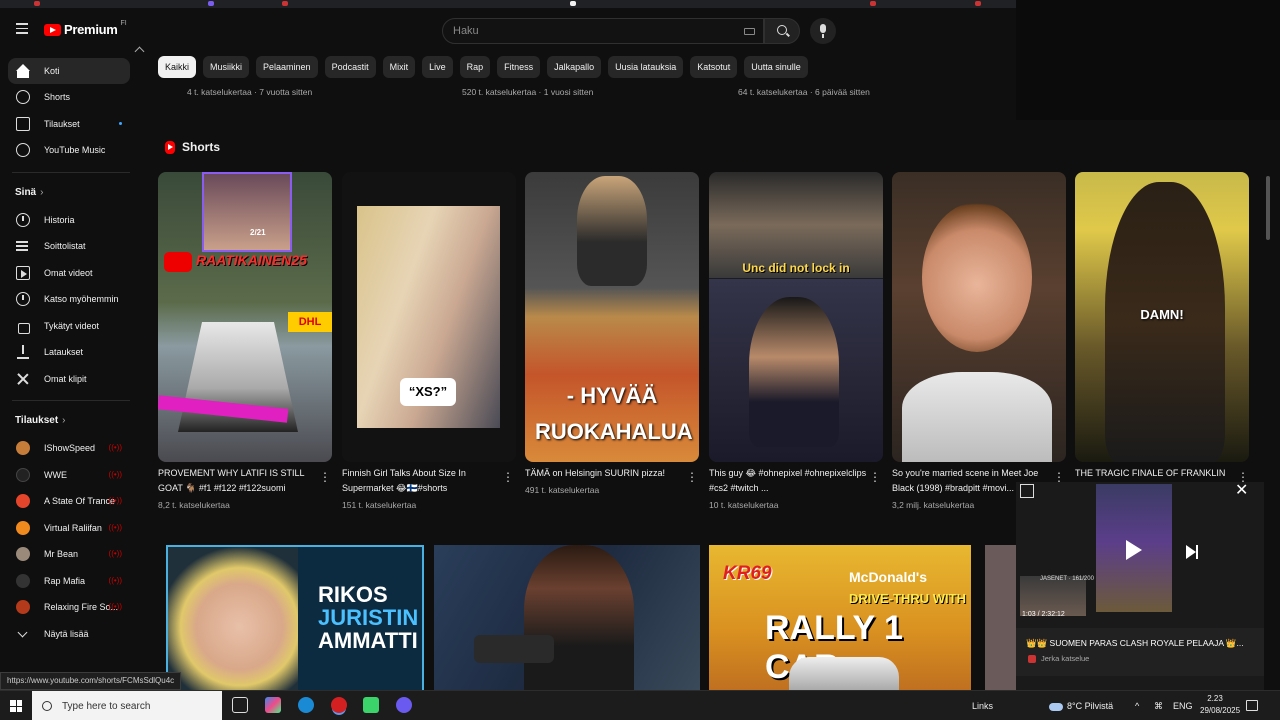  I want to click on sidebar-item-clips: Omat klipit, so click(69, 379).